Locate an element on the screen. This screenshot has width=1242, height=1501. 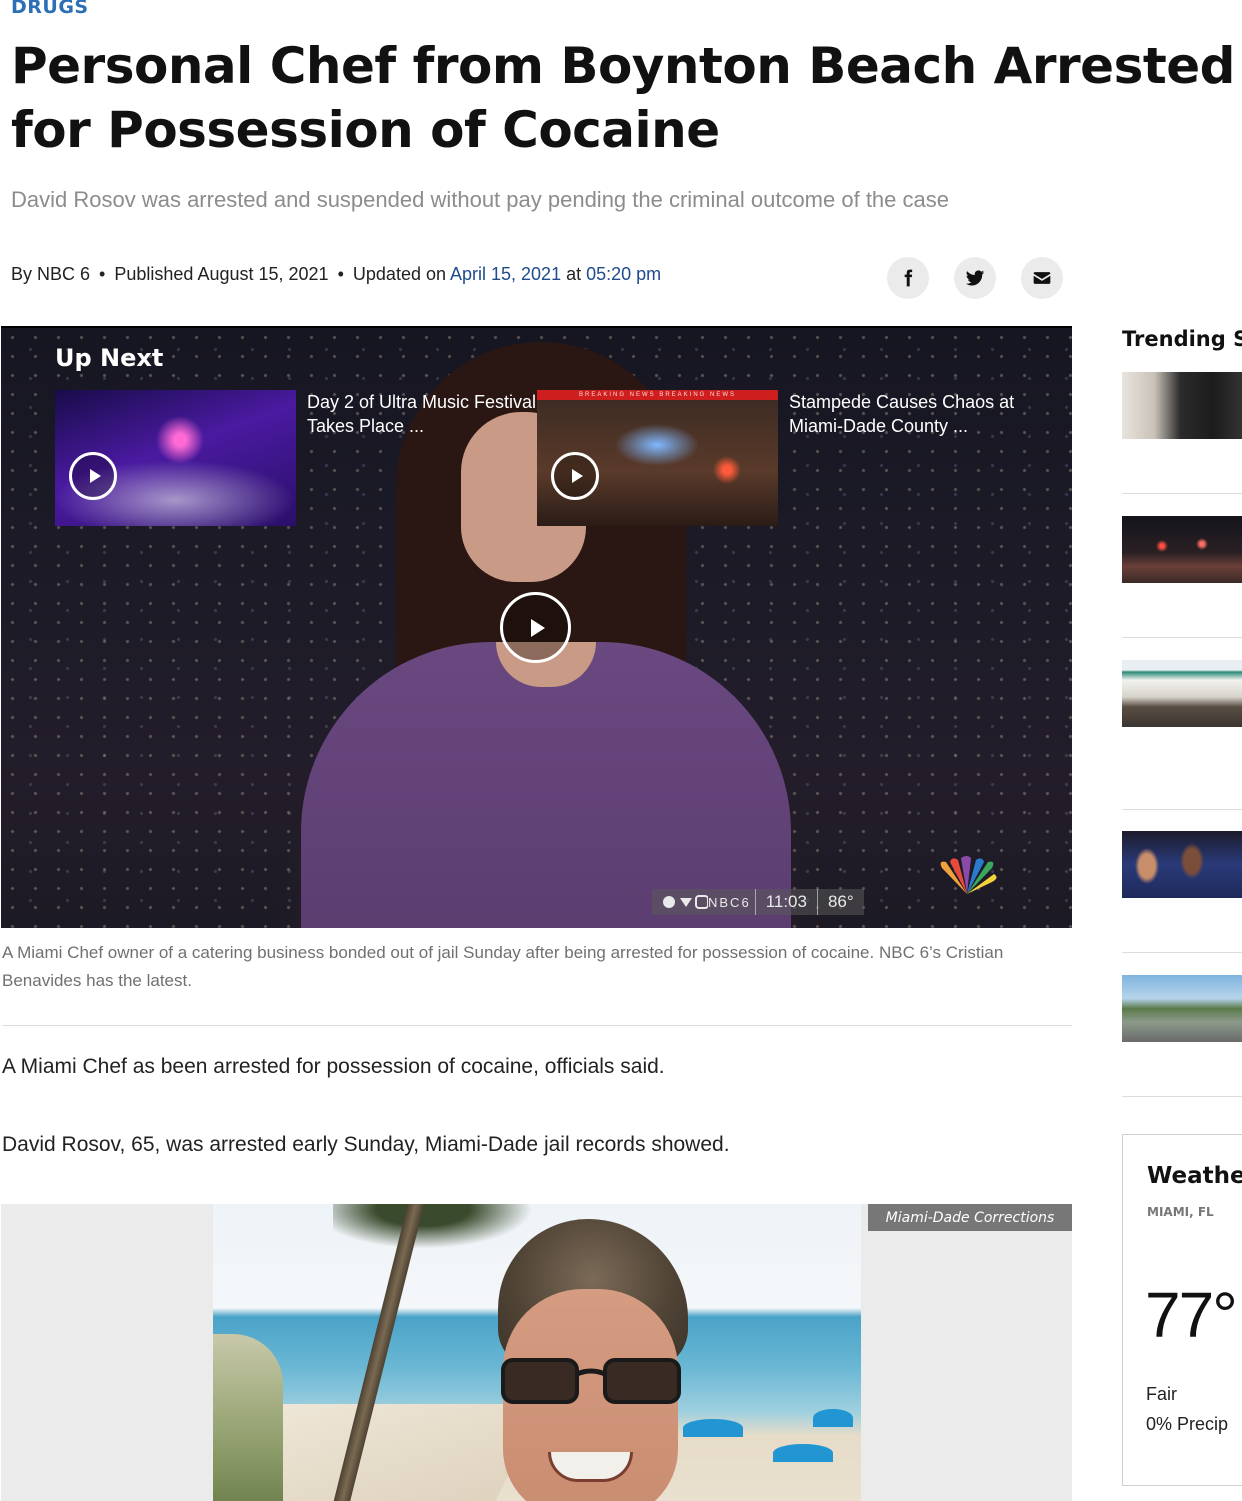
ticker-time: 11:03 is located at coordinates (785, 902).